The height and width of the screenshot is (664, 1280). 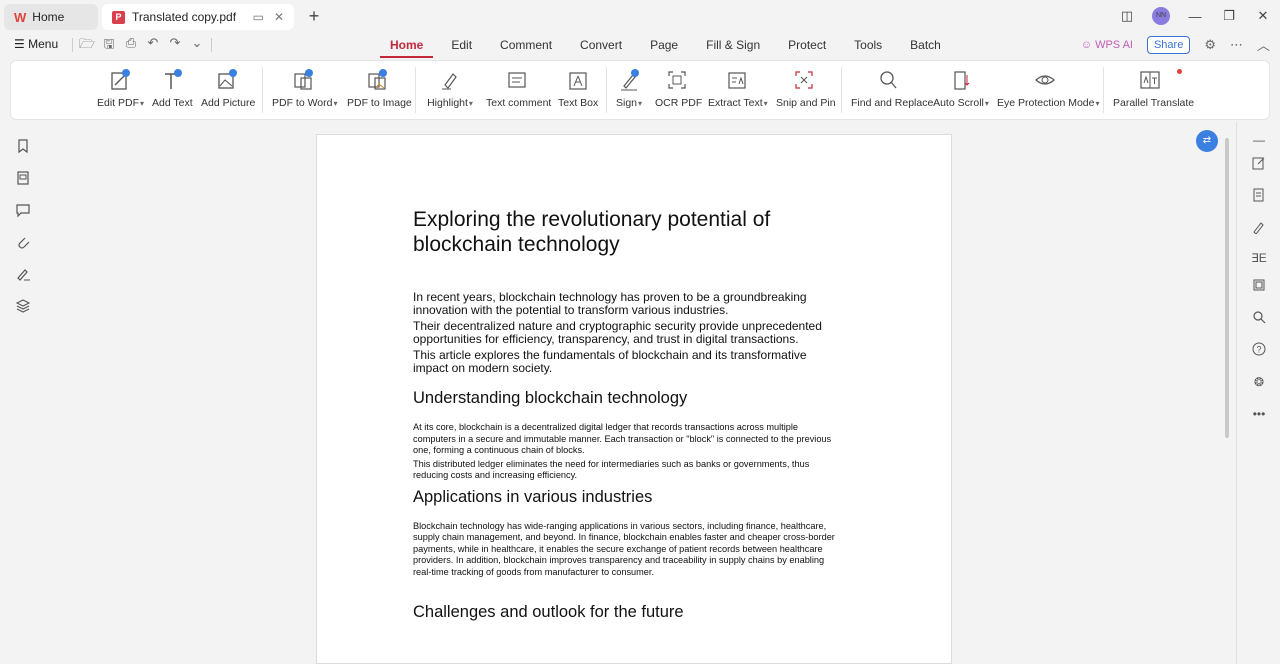 What do you see at coordinates (23, 242) in the screenshot?
I see `attachment-icon` at bounding box center [23, 242].